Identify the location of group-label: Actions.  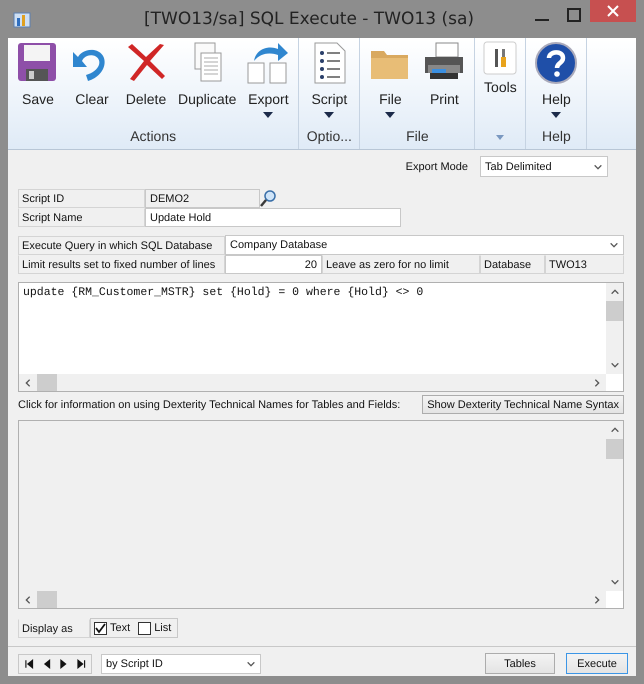
(153, 136).